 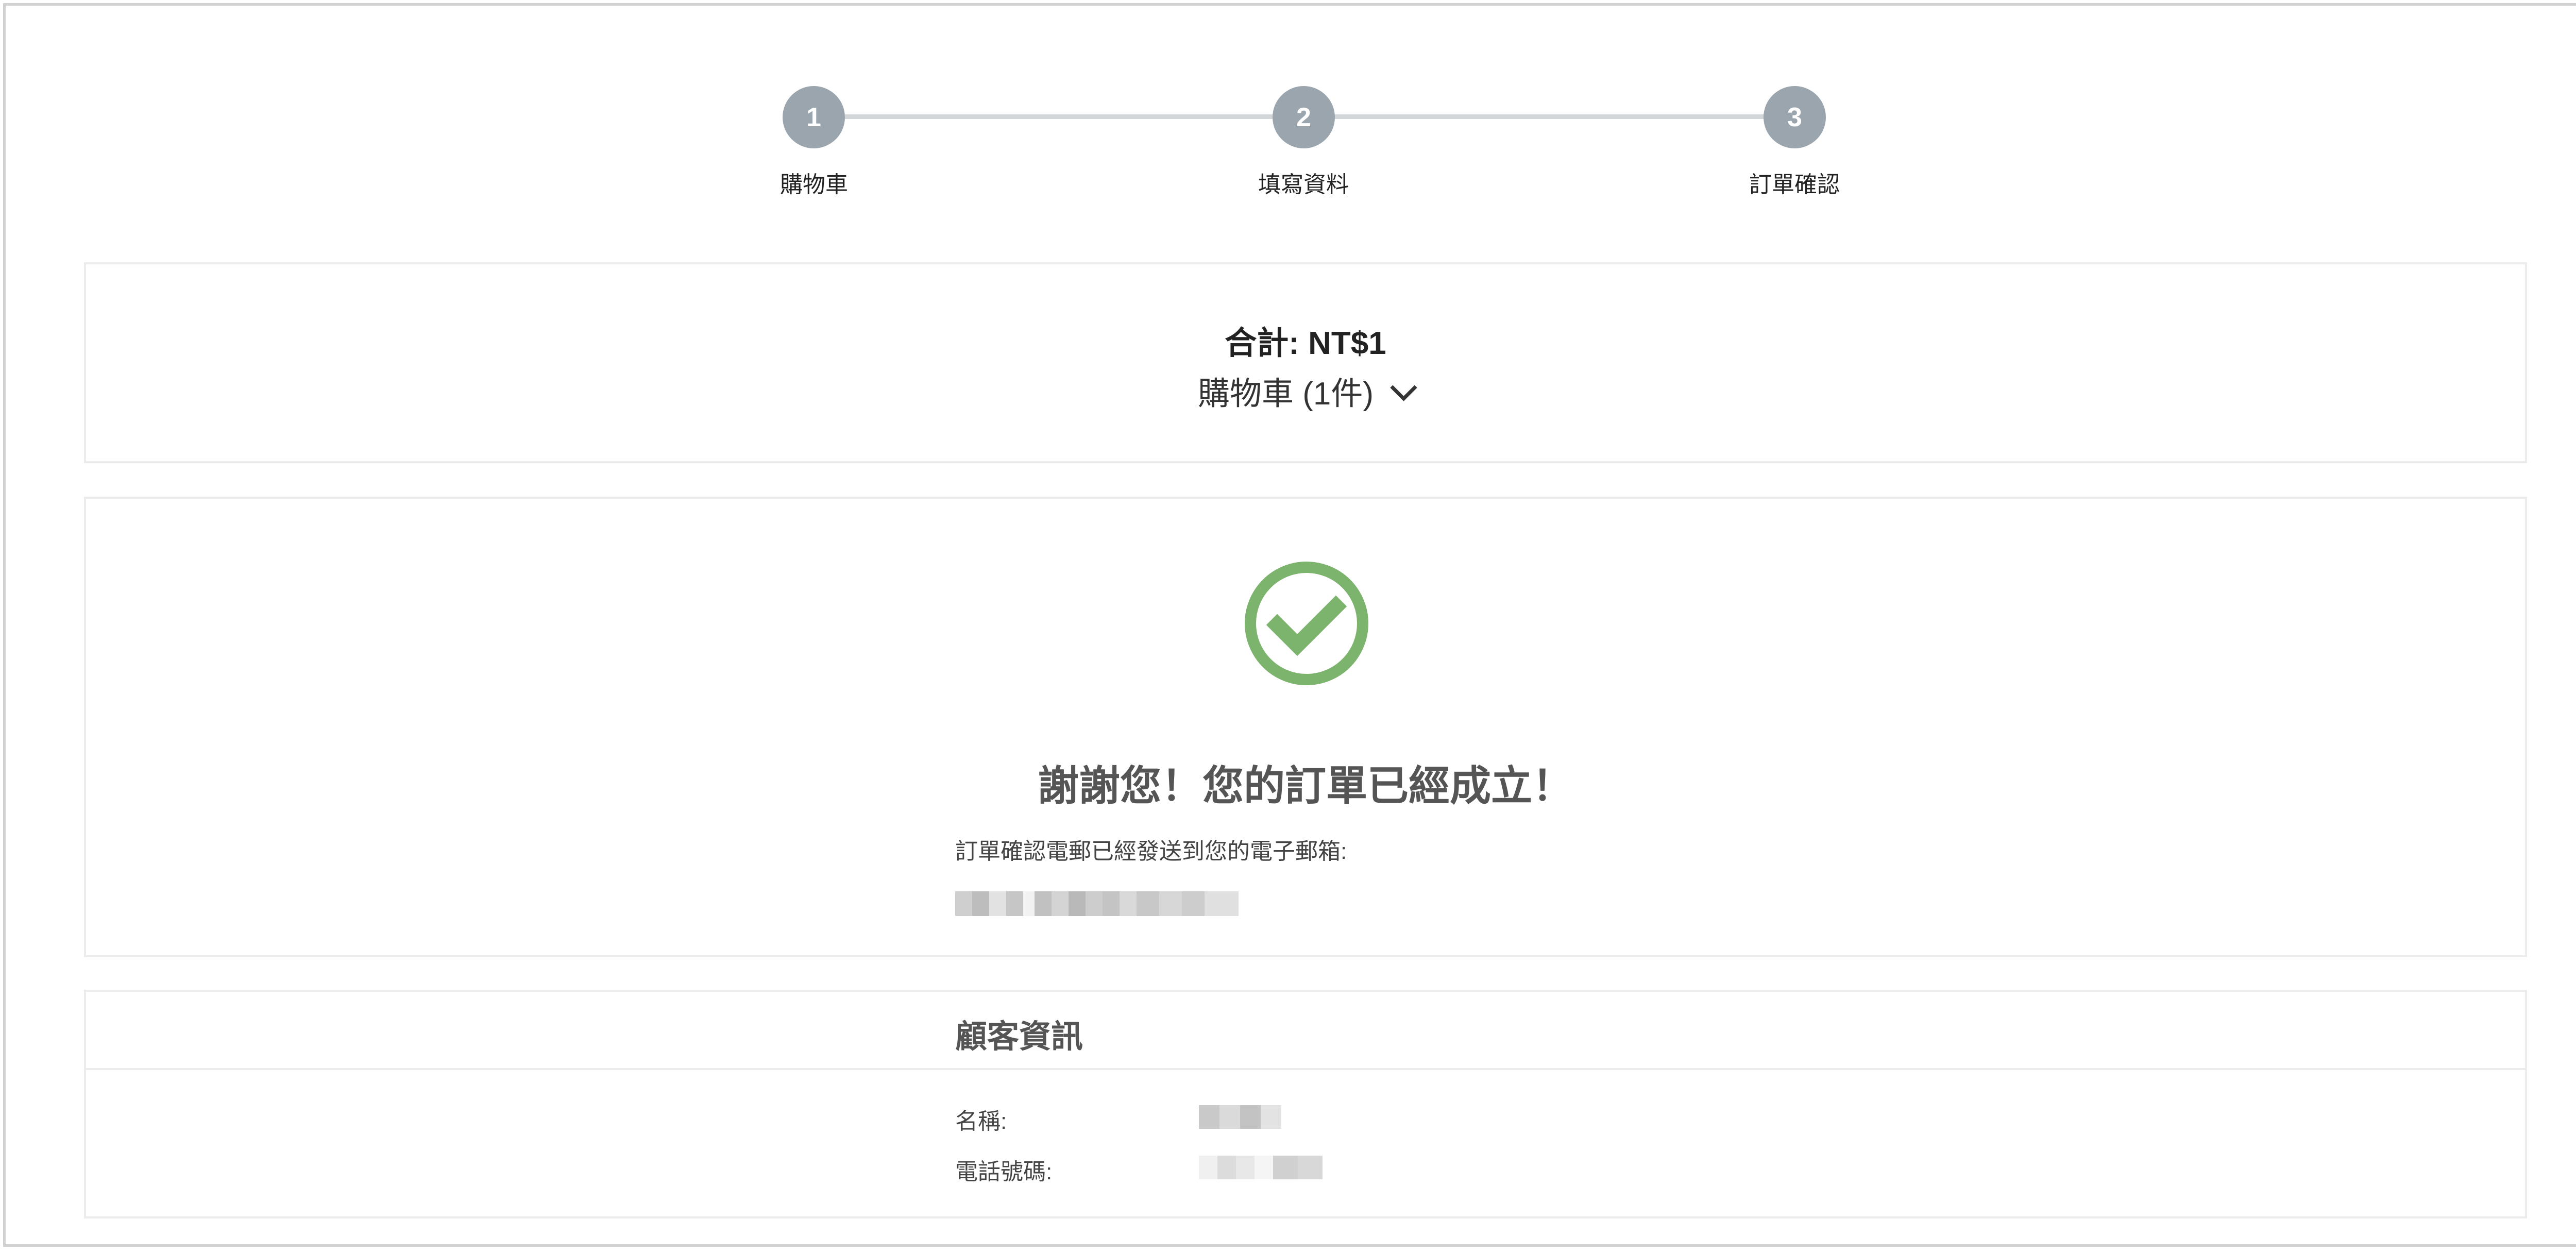 I want to click on order-success-title: 謝謝您！您的訂單已經成立！, so click(x=1305, y=786).